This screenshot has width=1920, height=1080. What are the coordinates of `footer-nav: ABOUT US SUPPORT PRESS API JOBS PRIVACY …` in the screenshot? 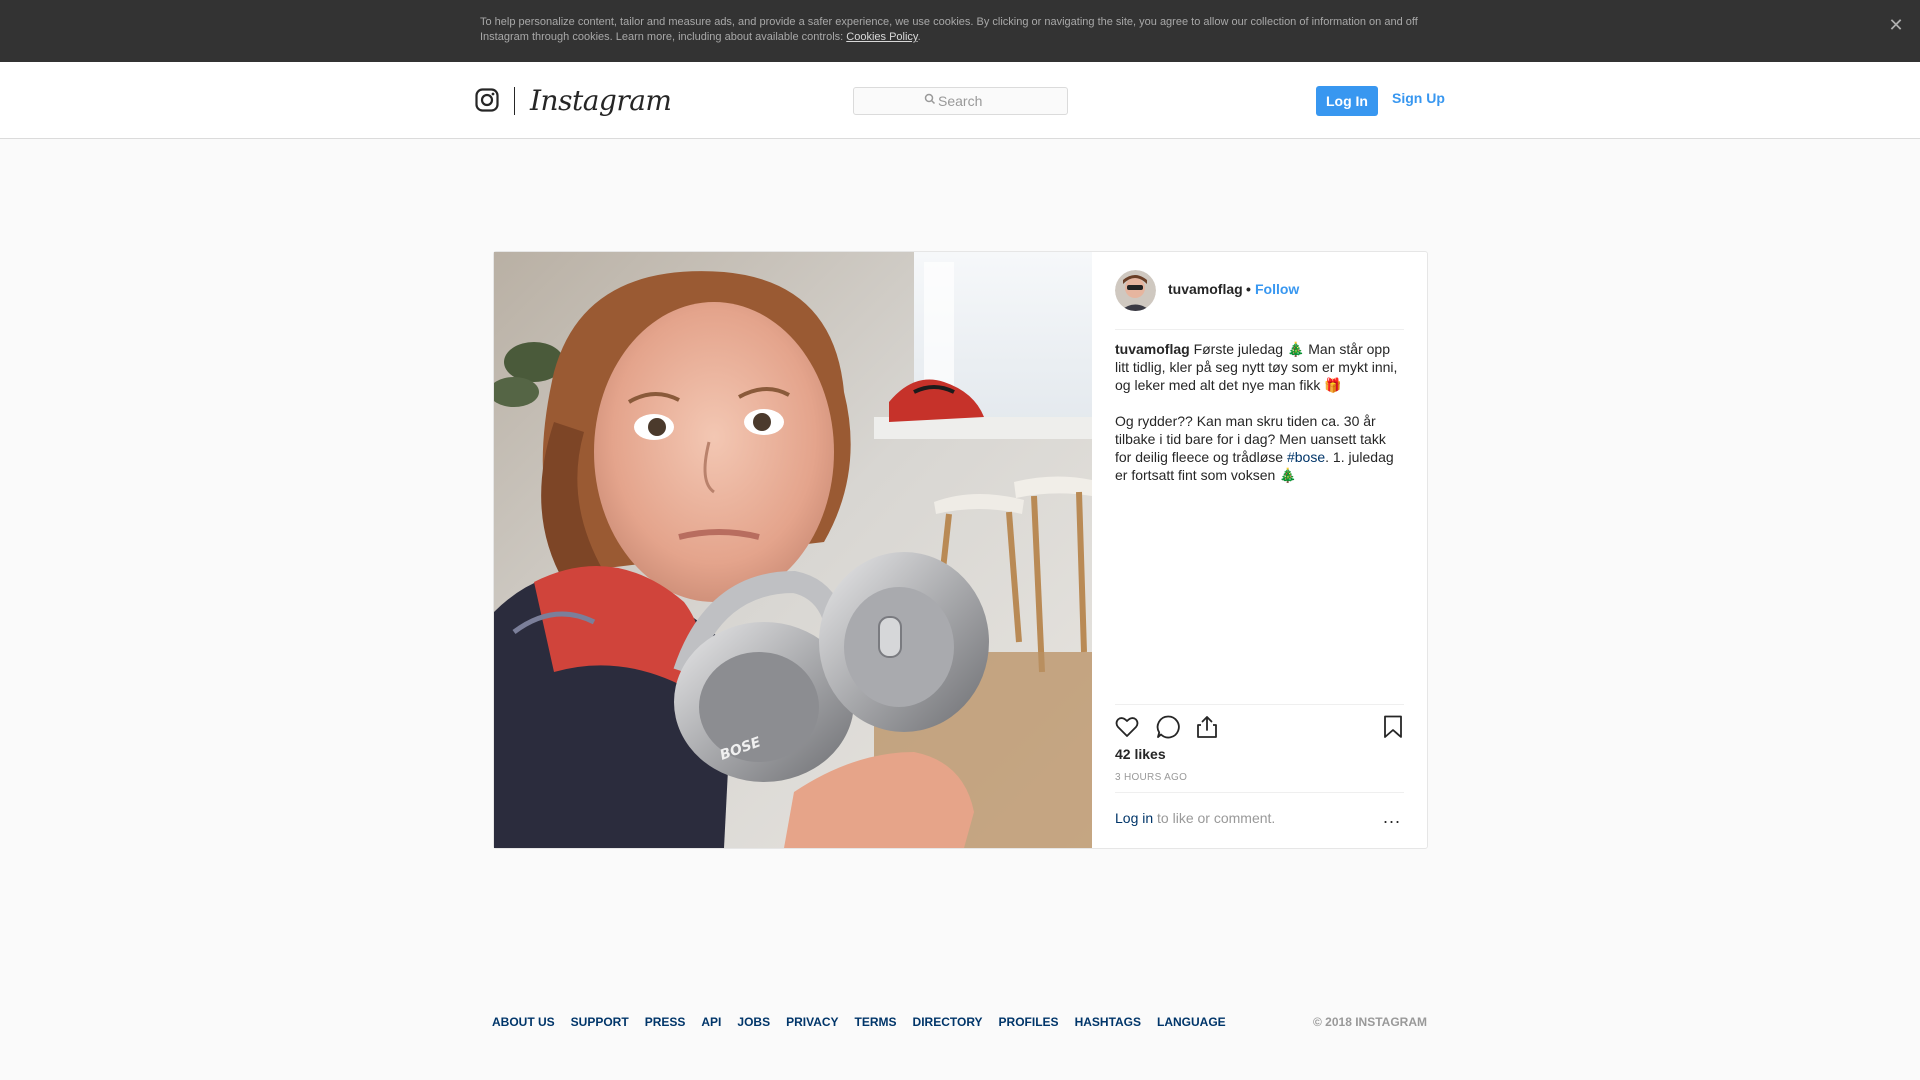 It's located at (859, 1022).